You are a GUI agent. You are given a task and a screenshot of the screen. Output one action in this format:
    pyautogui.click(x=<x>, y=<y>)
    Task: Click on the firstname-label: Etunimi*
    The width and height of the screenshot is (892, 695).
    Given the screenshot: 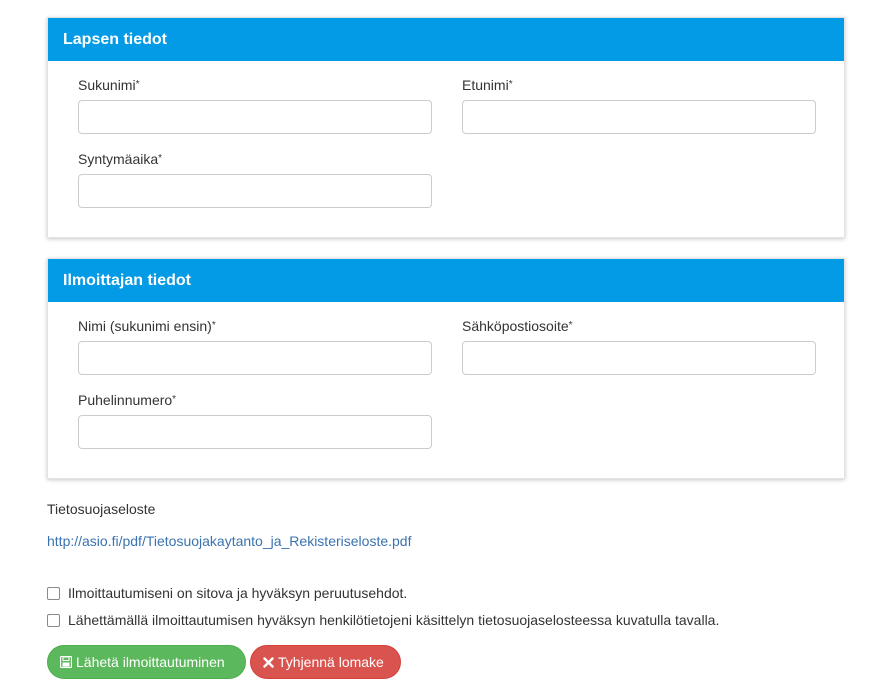 What is the action you would take?
    pyautogui.click(x=639, y=85)
    